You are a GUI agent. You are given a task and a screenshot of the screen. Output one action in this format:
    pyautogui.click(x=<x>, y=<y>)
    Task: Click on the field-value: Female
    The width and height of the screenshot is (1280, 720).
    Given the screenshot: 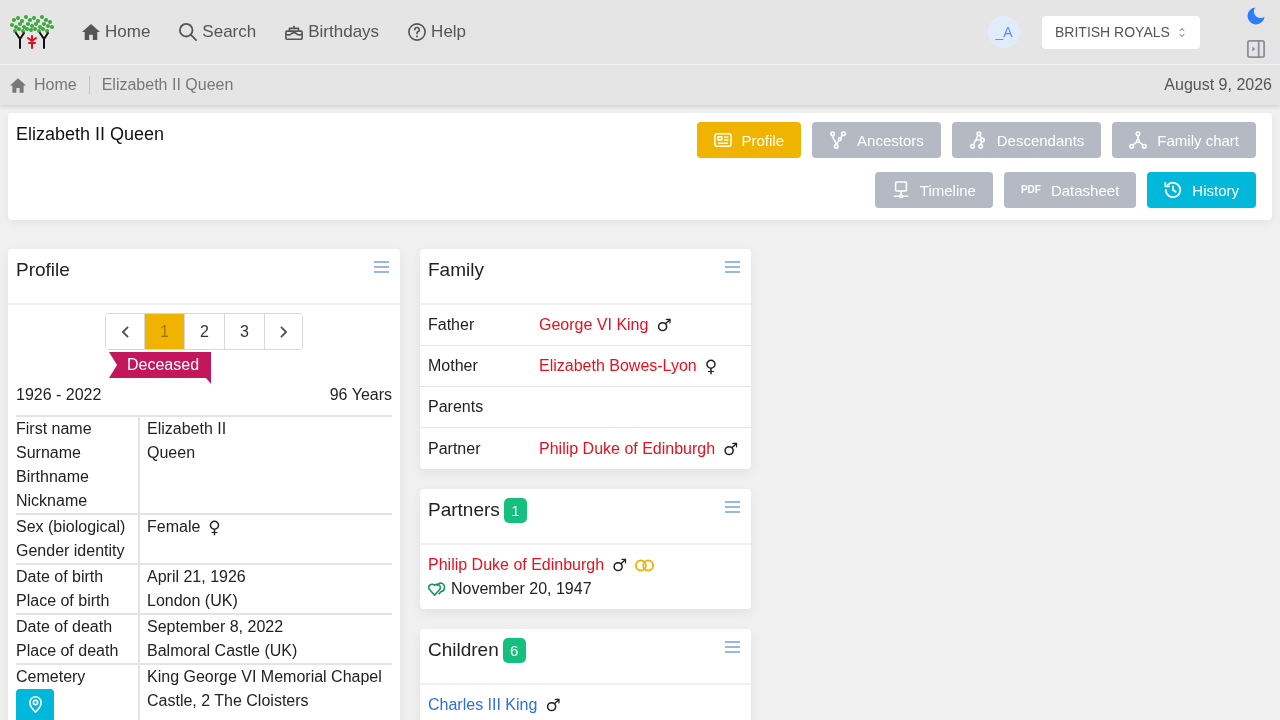 What is the action you would take?
    pyautogui.click(x=174, y=527)
    